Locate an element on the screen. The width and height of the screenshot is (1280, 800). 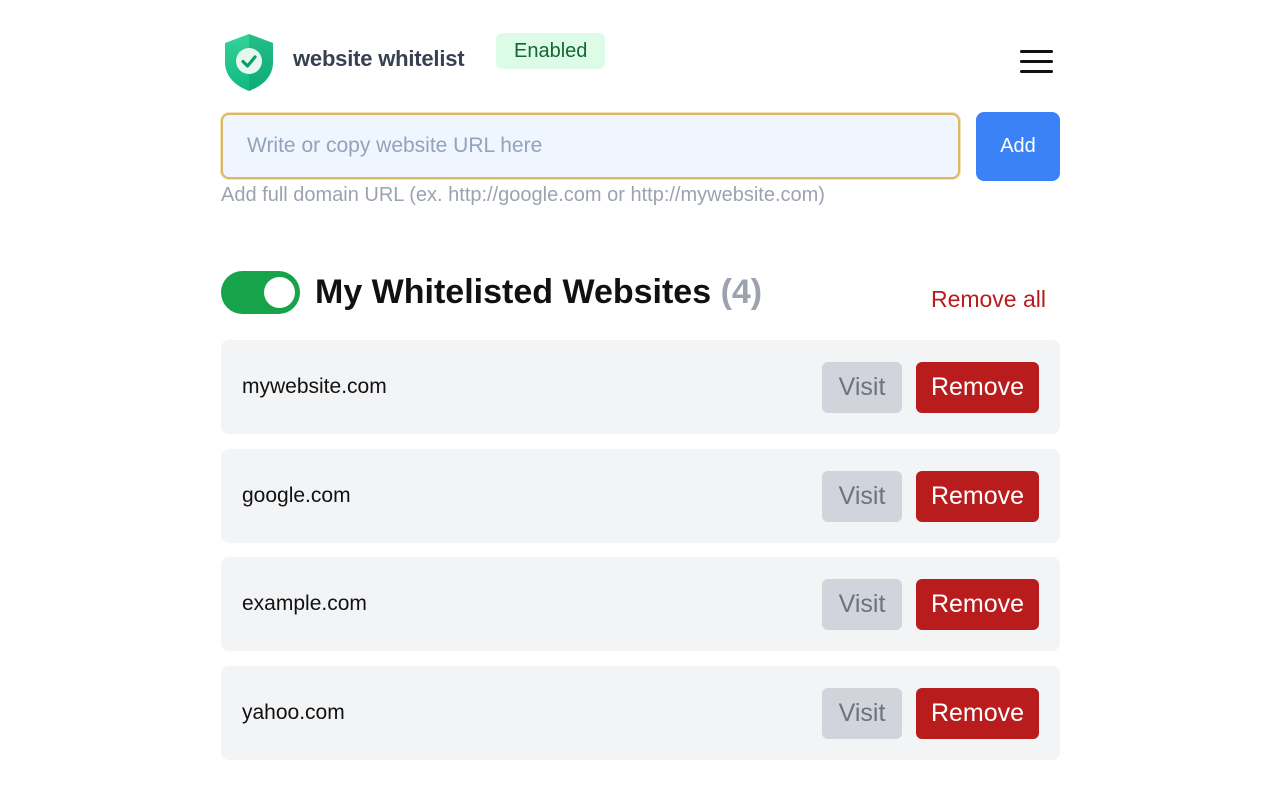
section-title: My Whitelisted Websites (4) is located at coordinates (538, 292).